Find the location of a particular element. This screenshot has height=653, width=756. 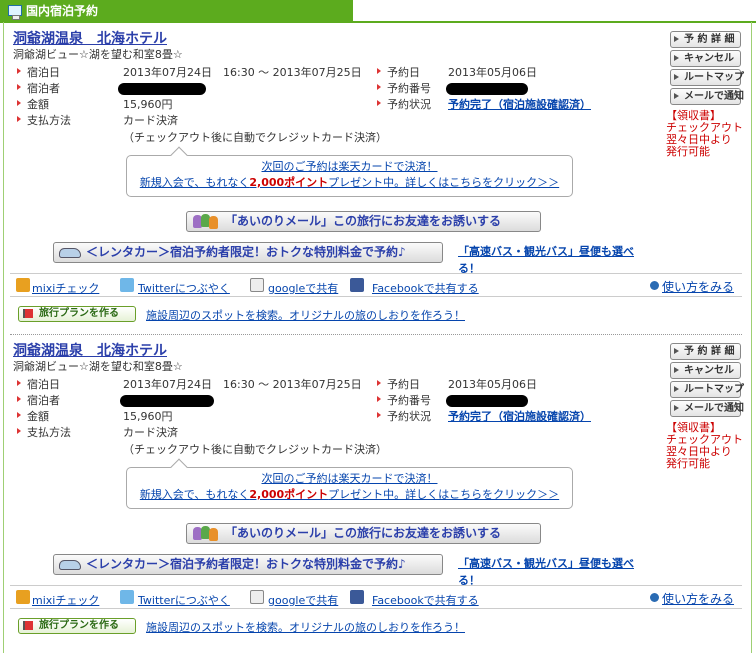

plan-spot-link: 施設周辺のスポットを検索。オリジナルの旅のしおりを作ろう！ is located at coordinates (305, 627).